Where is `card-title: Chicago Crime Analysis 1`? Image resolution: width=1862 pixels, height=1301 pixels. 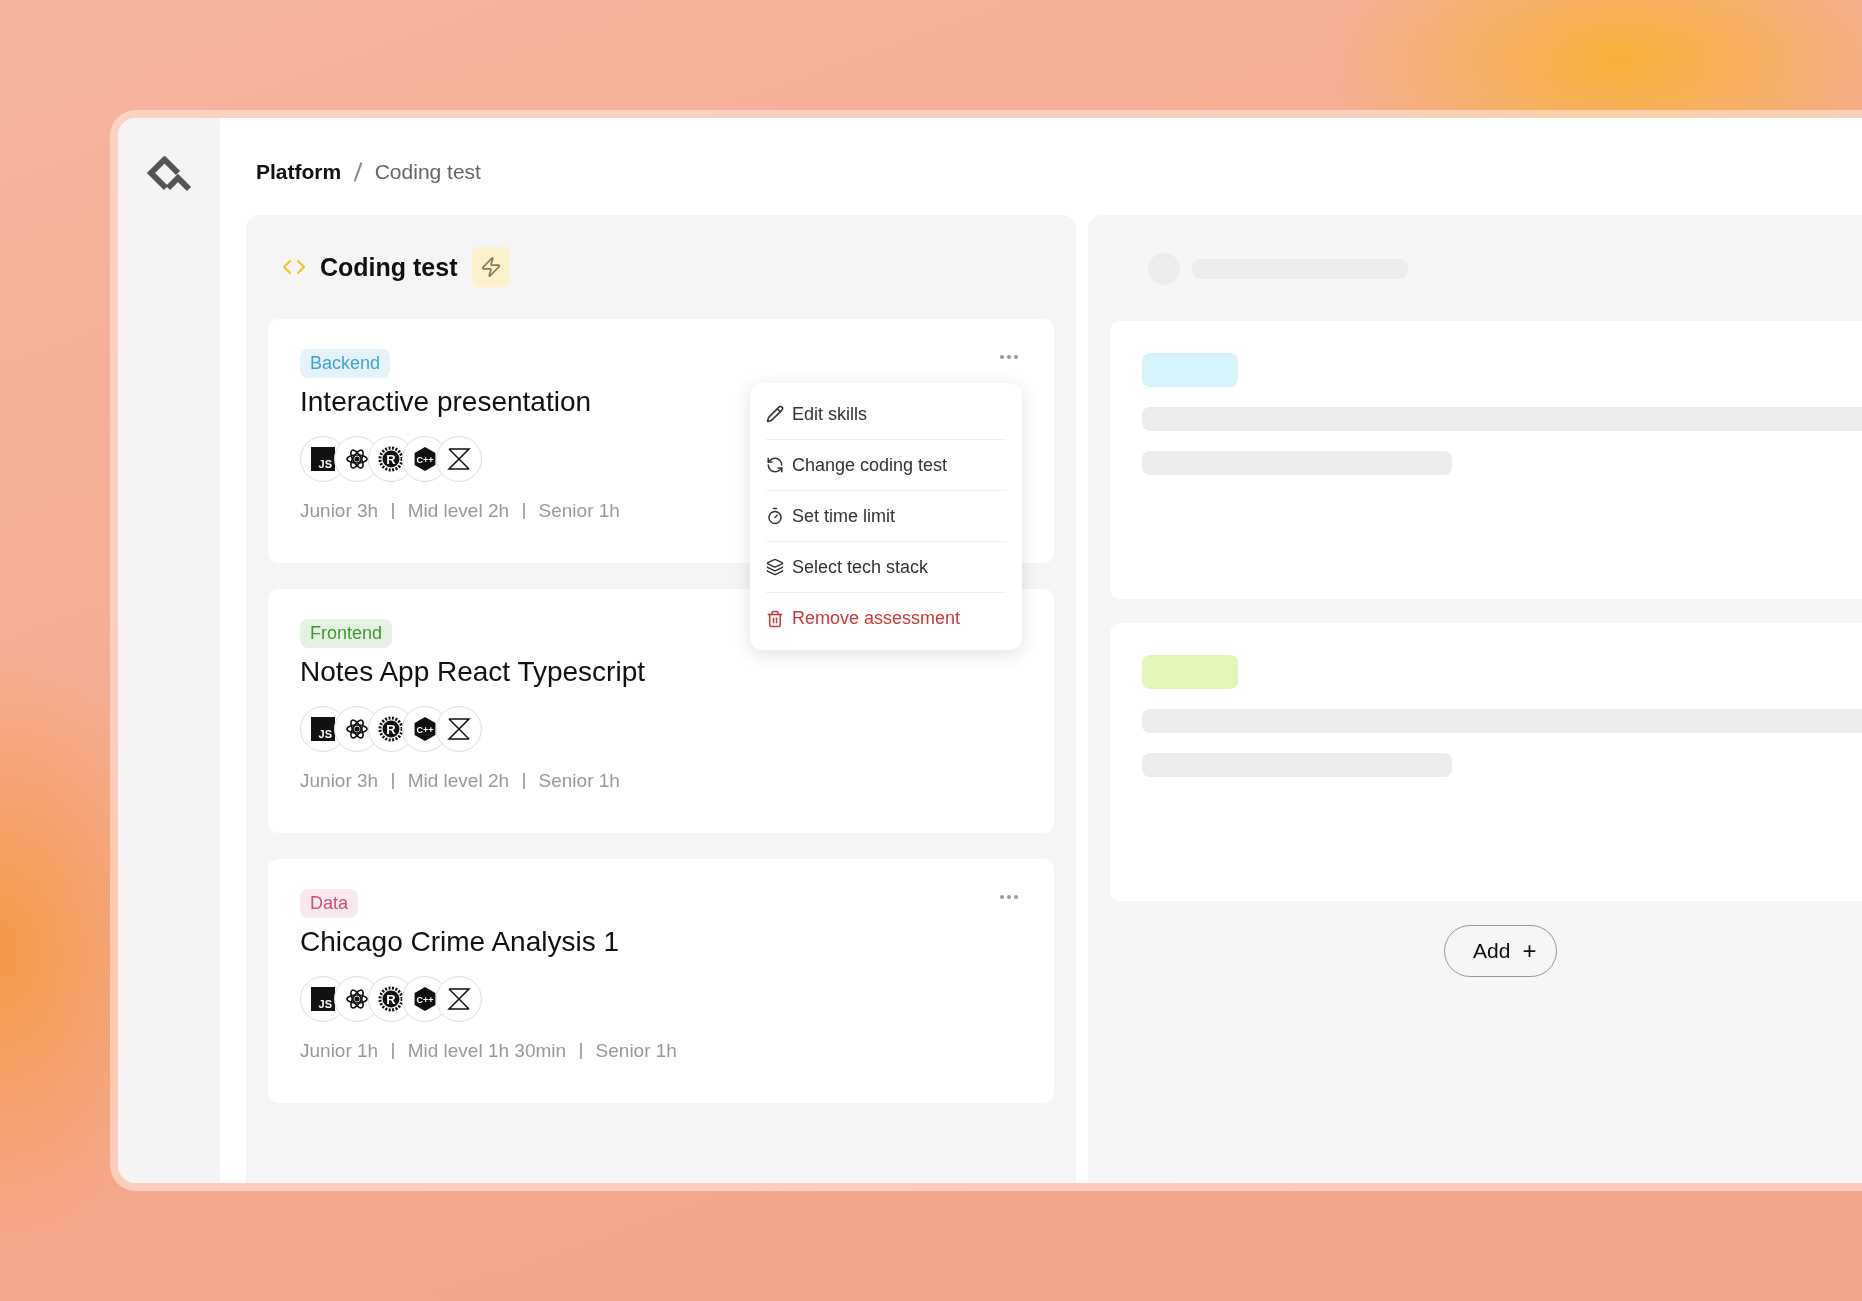
card-title: Chicago Crime Analysis 1 is located at coordinates (460, 942).